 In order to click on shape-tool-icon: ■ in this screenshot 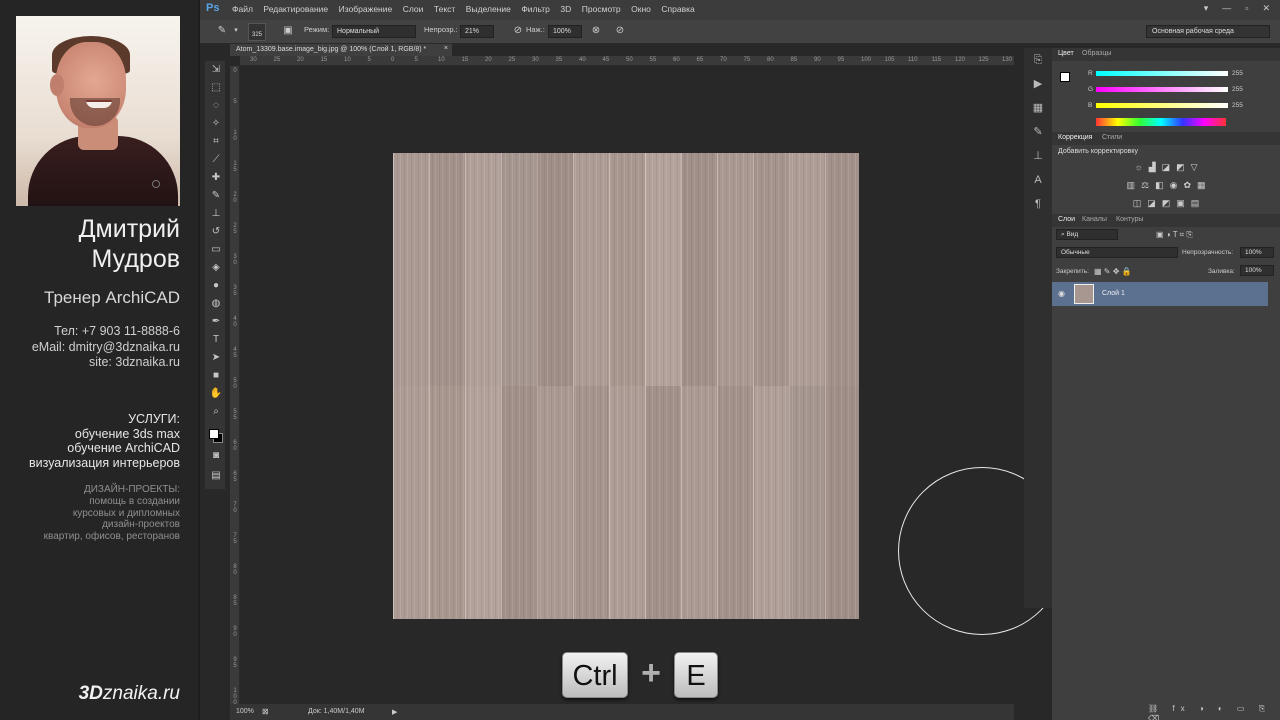, I will do `click(216, 376)`.